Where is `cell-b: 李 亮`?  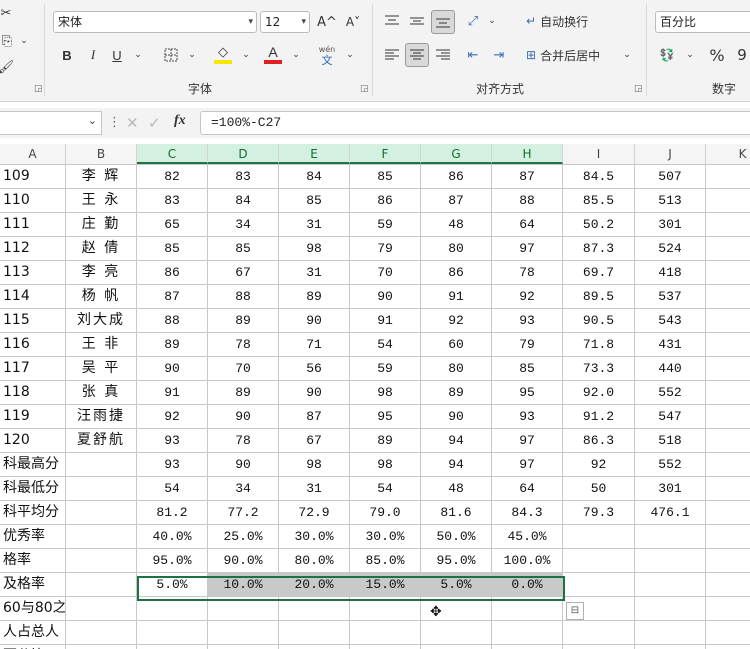
cell-b: 李 亮 is located at coordinates (101, 273).